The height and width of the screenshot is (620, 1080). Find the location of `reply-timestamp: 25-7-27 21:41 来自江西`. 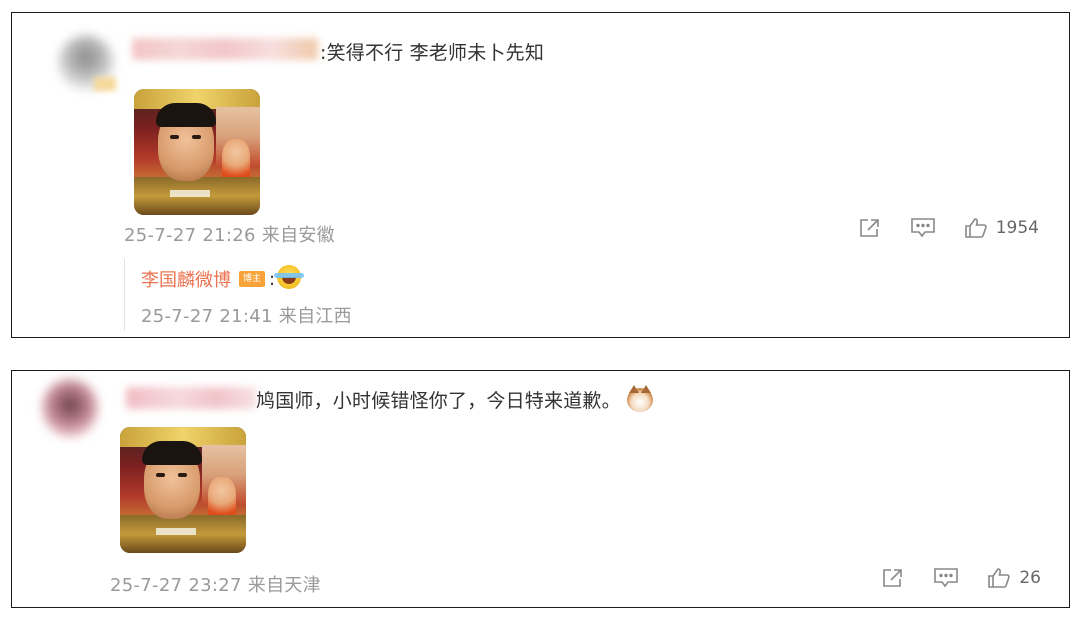

reply-timestamp: 25-7-27 21:41 来自江西 is located at coordinates (246, 316).